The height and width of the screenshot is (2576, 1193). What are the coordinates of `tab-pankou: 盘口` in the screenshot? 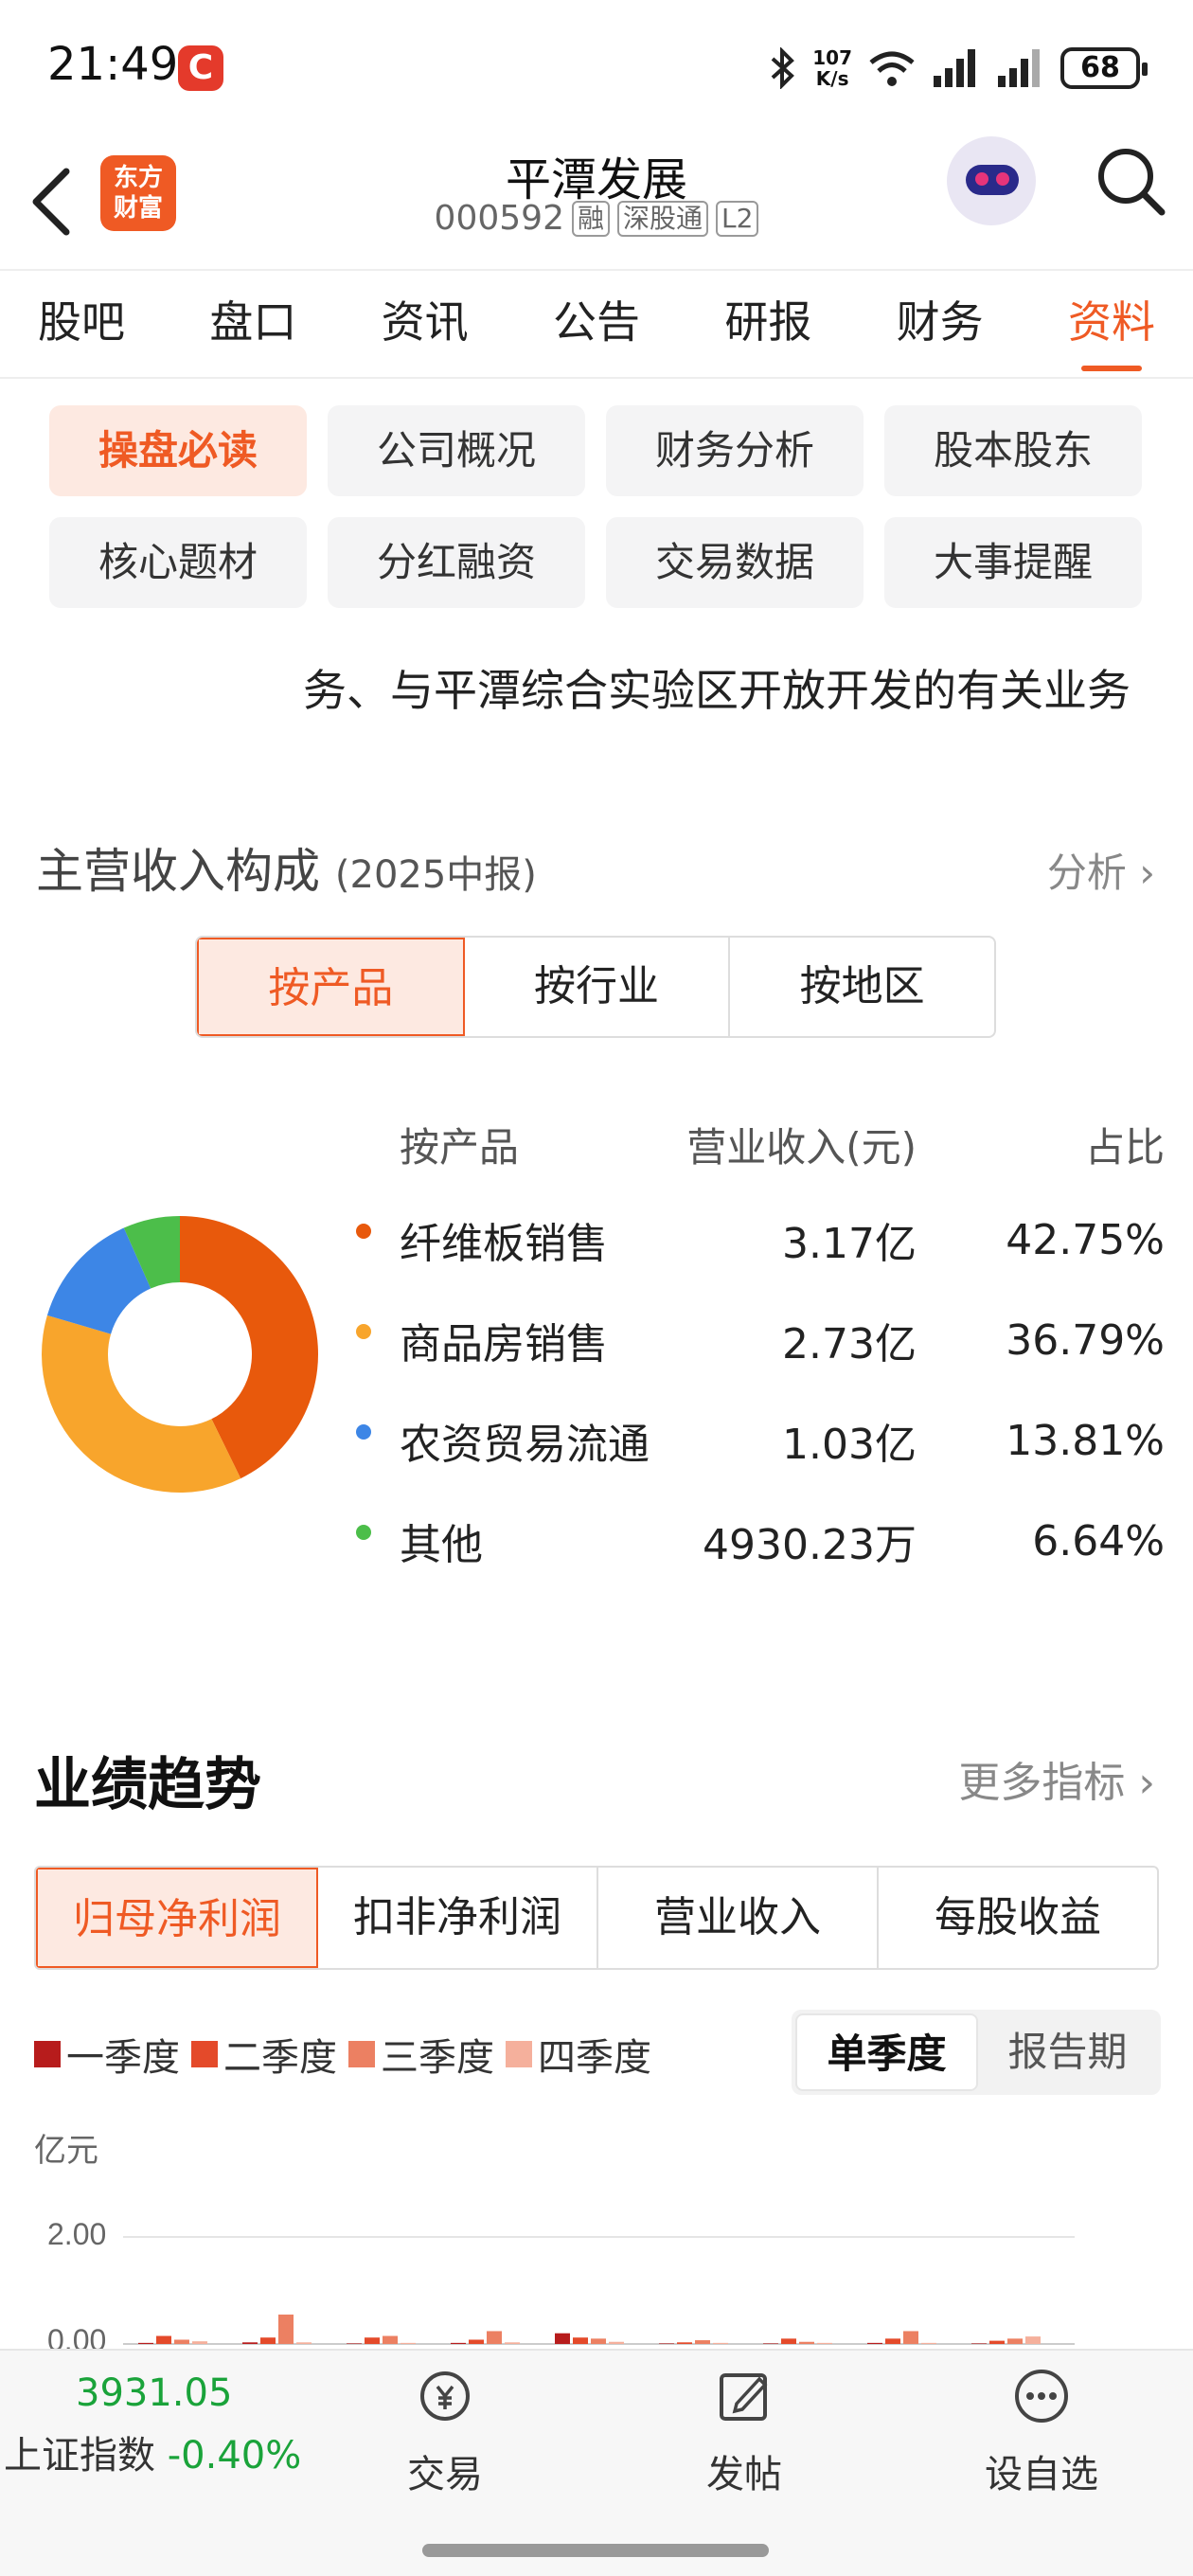 It's located at (252, 325).